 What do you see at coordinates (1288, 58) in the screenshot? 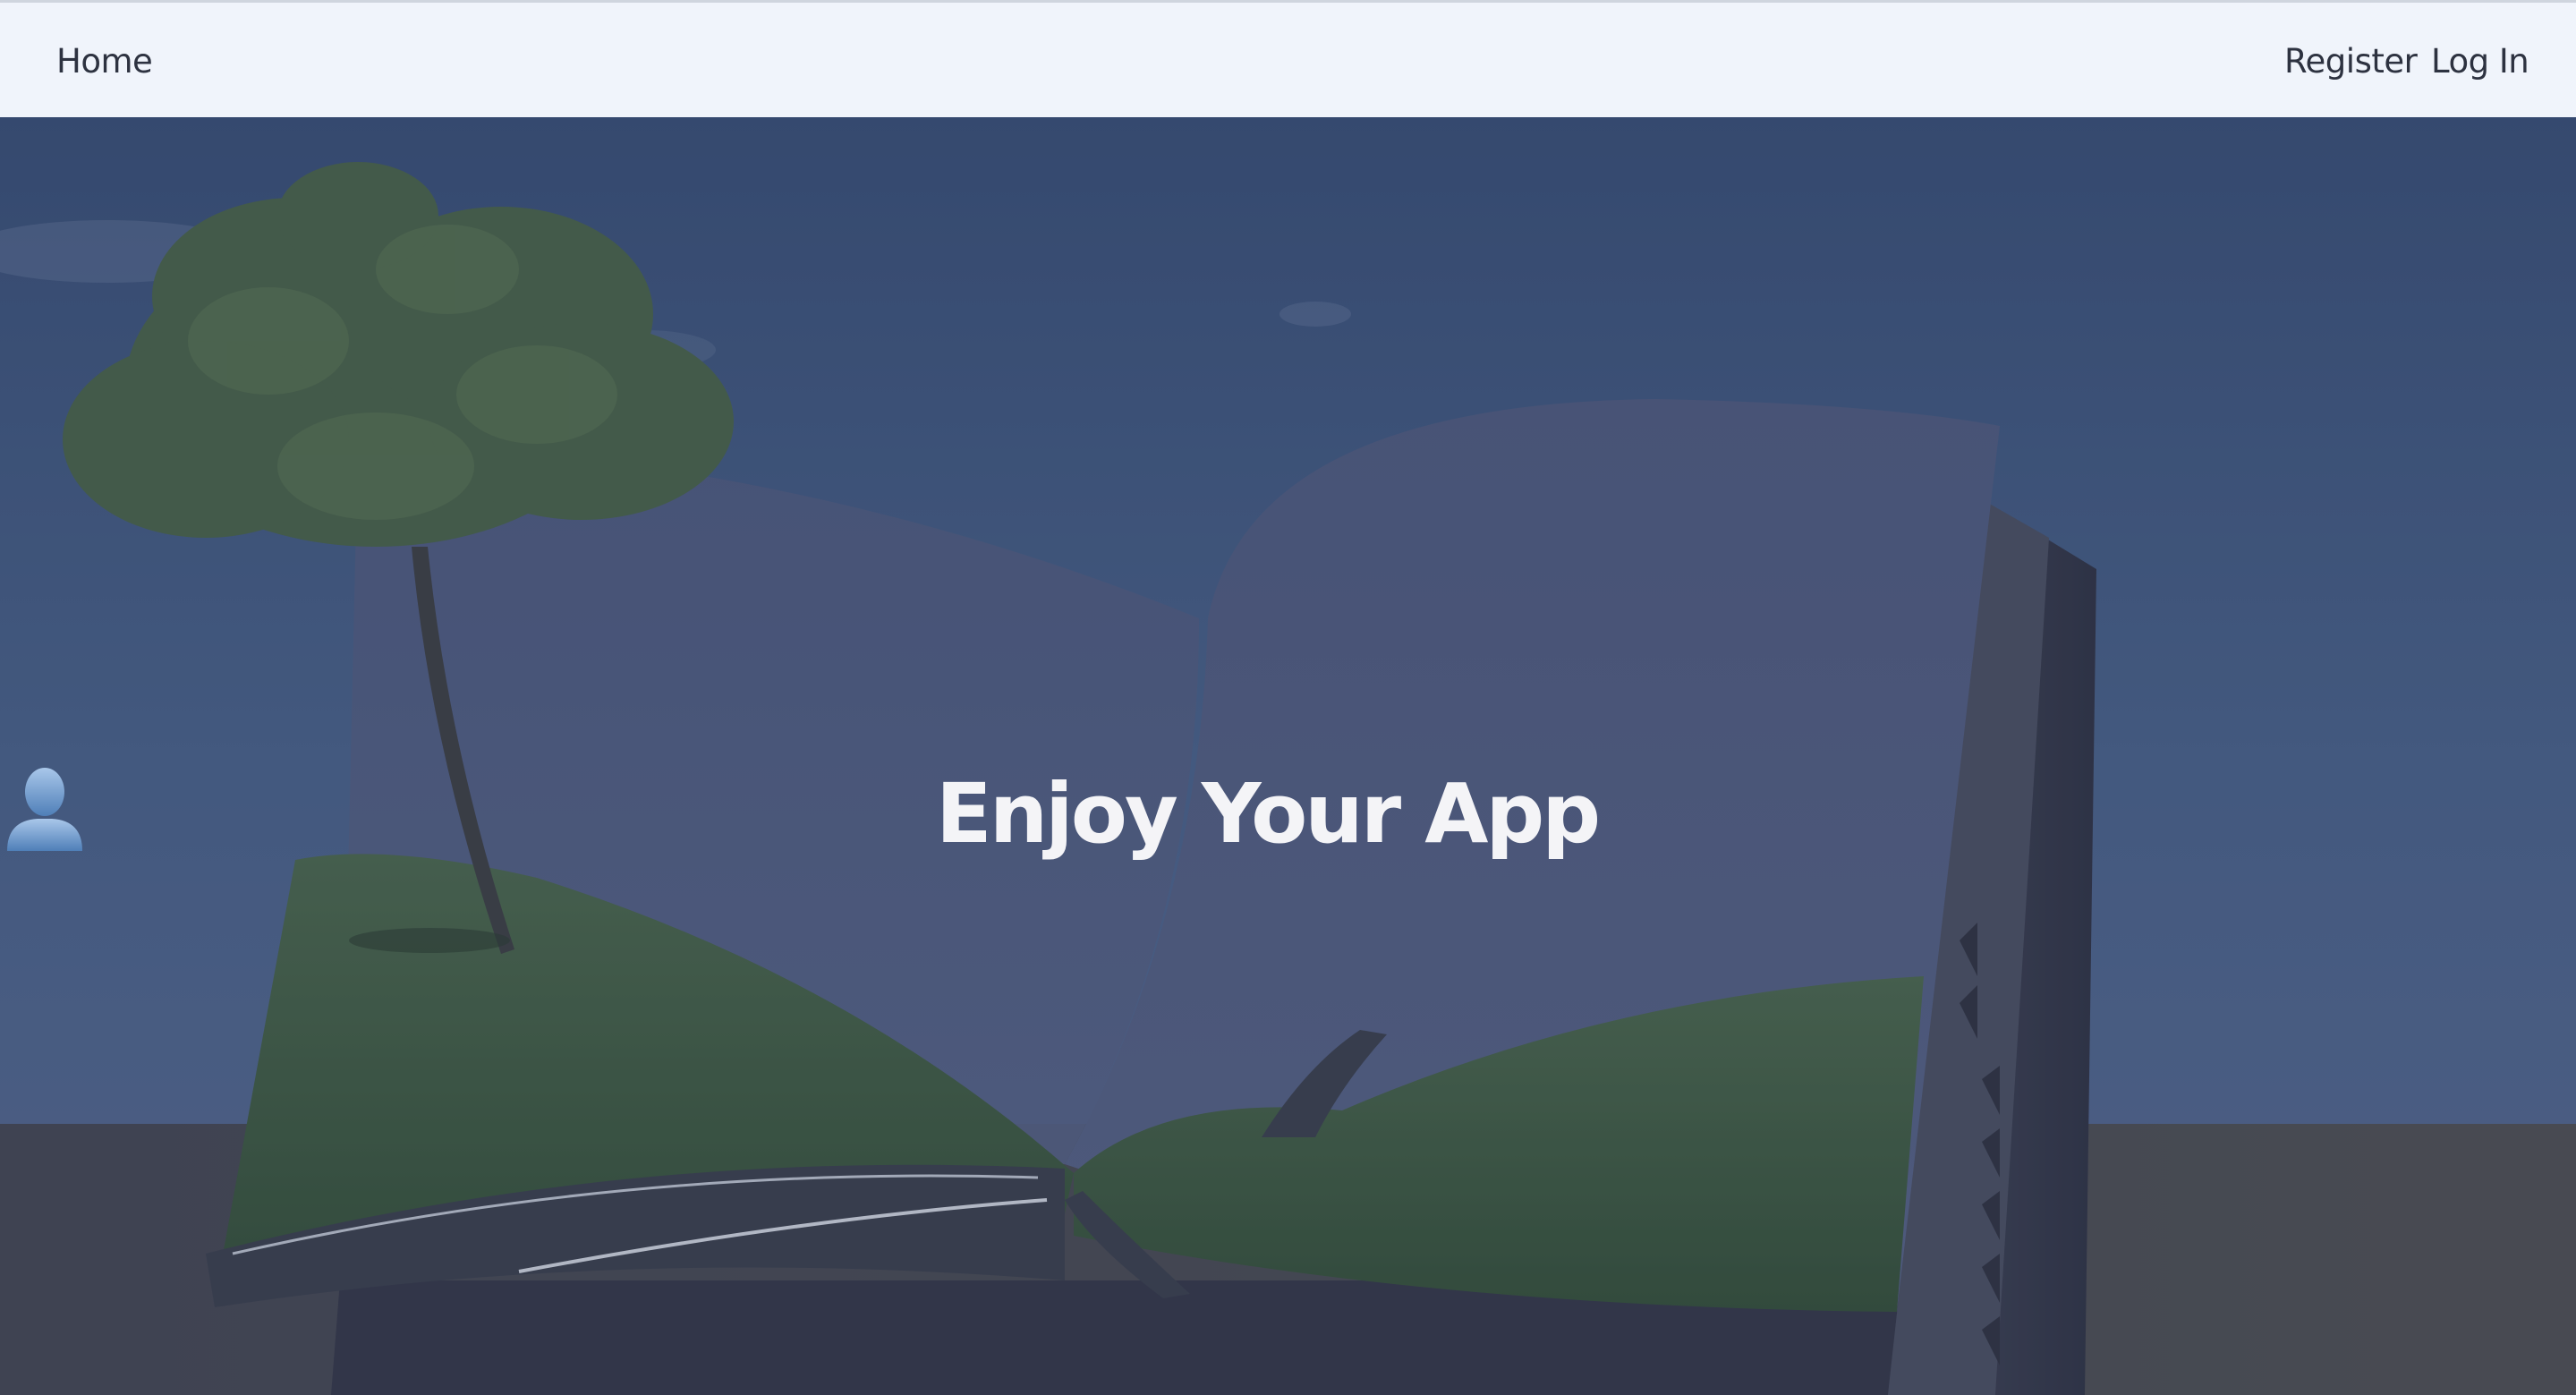
I see `top-navbar: Home Register Log In` at bounding box center [1288, 58].